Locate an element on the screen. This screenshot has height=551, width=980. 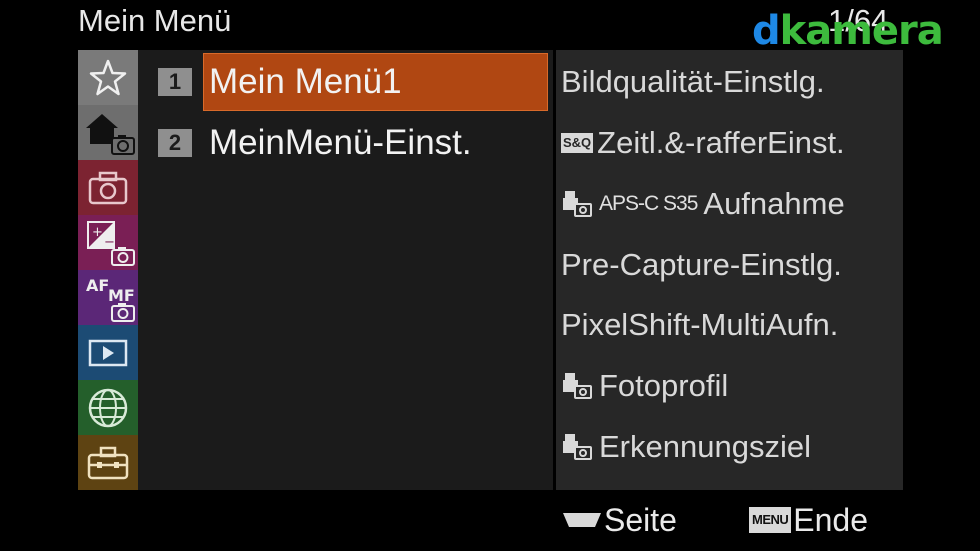
end-hint: MENU Ende is located at coordinates (808, 520).